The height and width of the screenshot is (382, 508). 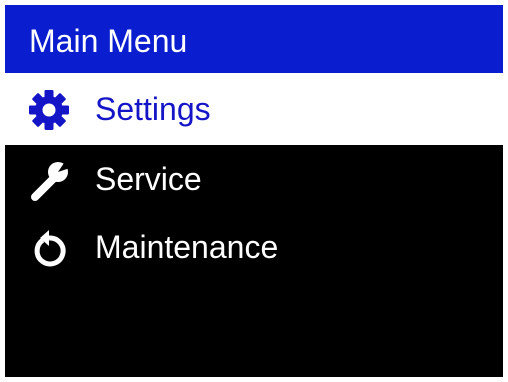 I want to click on wrench-icon, so click(x=49, y=181).